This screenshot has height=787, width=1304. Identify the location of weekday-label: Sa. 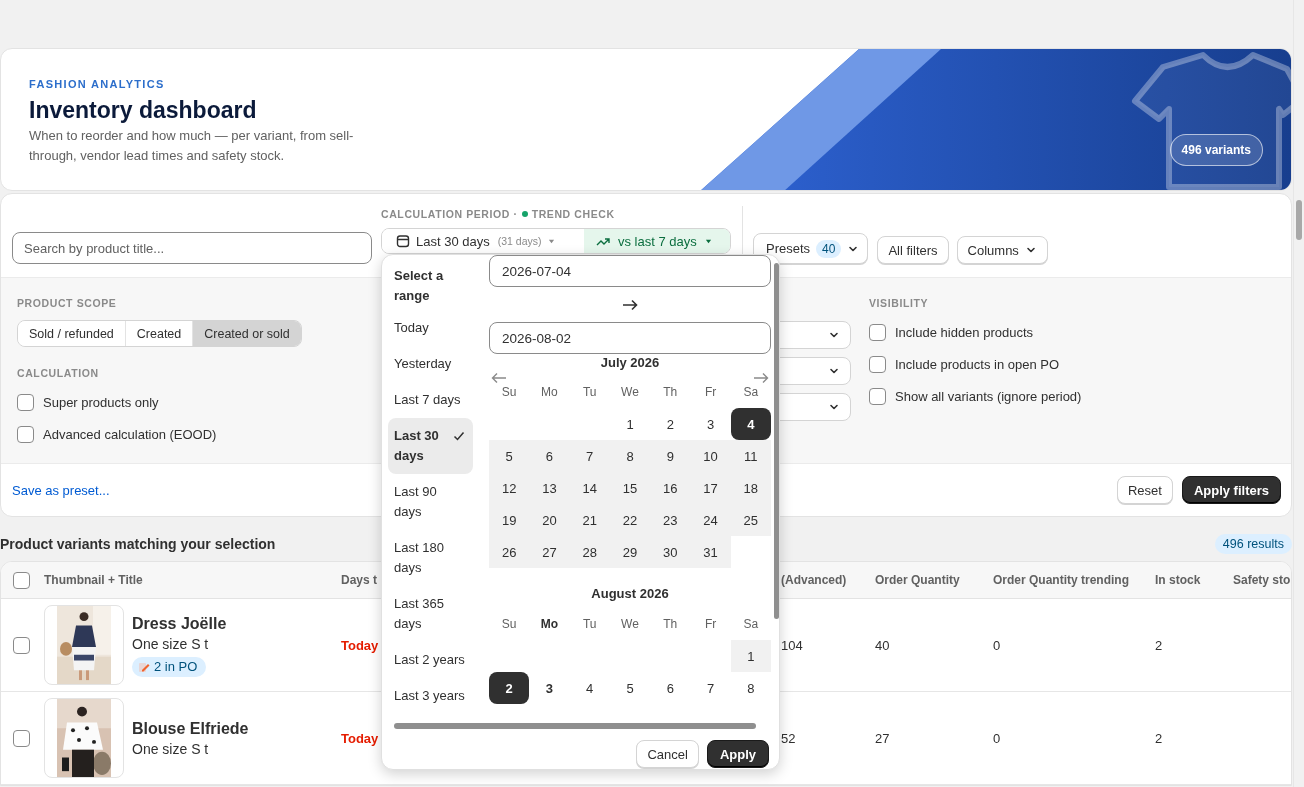
(751, 624).